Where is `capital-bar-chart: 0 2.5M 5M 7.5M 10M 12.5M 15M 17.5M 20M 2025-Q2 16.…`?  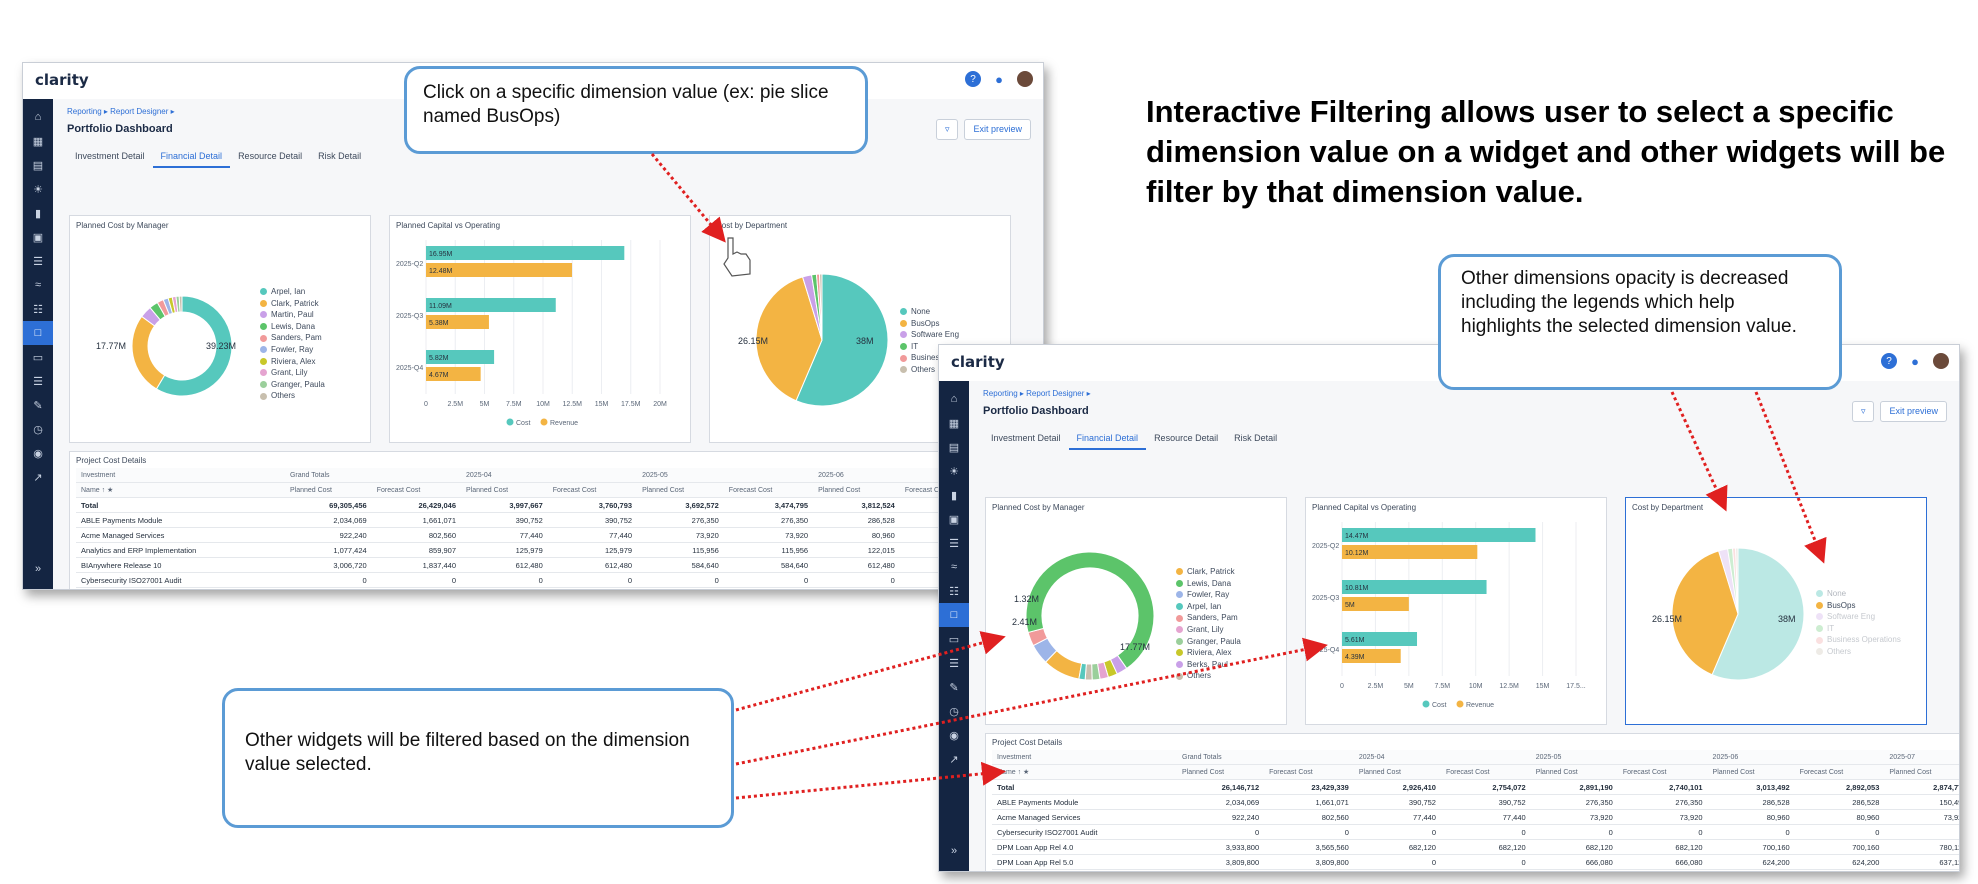
capital-bar-chart: 0 2.5M 5M 7.5M 10M 12.5M 15M 17.5M 20M 2025-Q2 16.… is located at coordinates (540, 329).